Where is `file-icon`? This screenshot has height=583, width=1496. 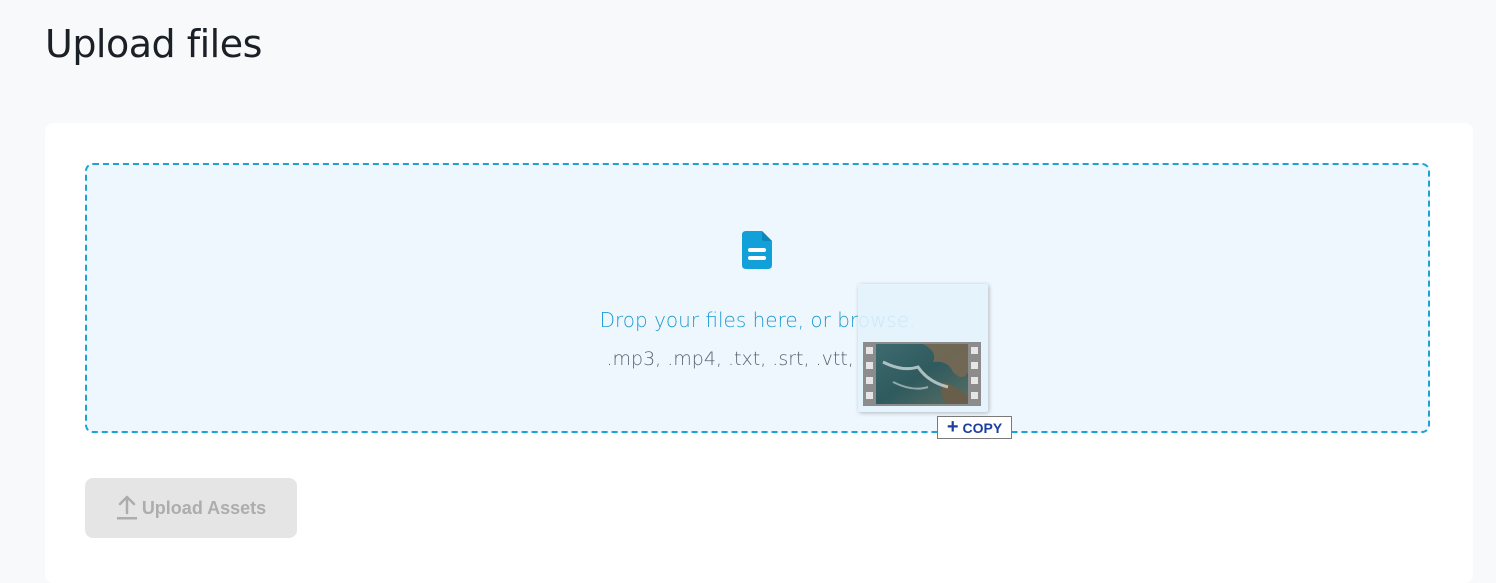
file-icon is located at coordinates (757, 250).